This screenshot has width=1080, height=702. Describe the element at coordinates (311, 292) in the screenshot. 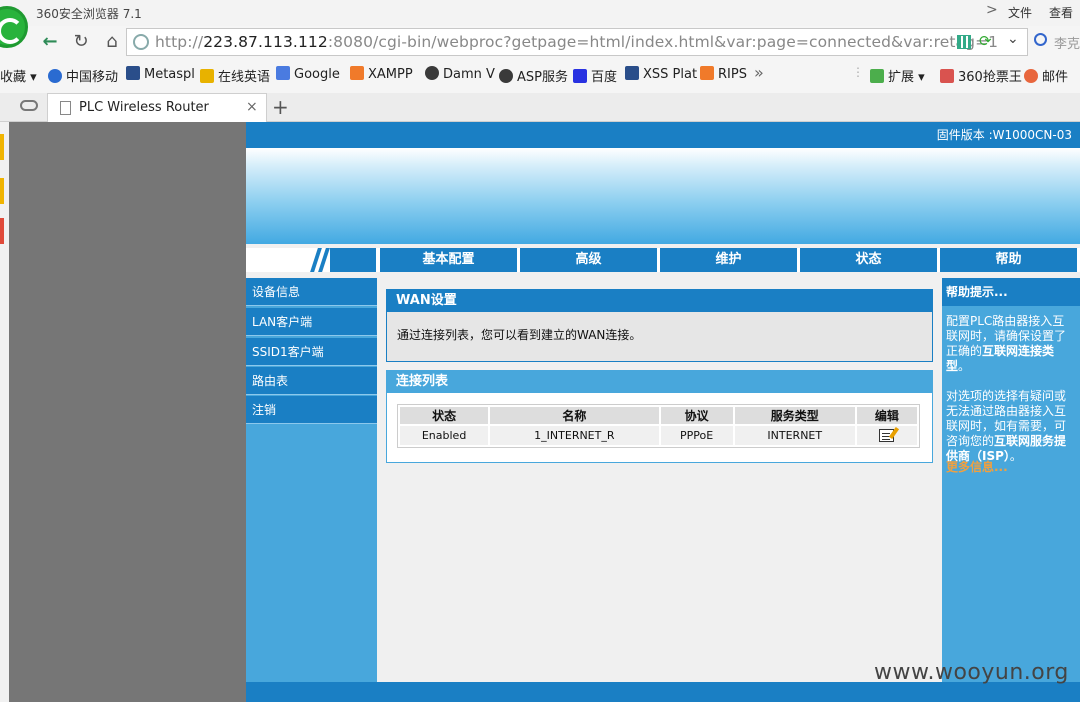

I see `sidebar-item-device-info: 设备信息` at that location.